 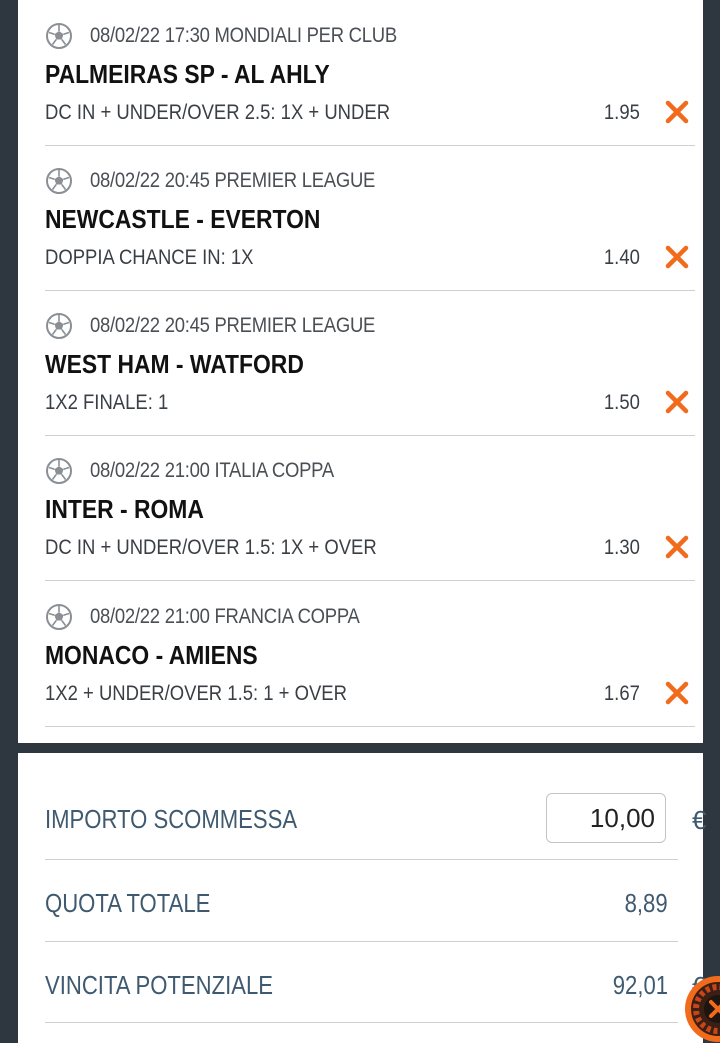 What do you see at coordinates (622, 693) in the screenshot?
I see `bet-odds: 1.67` at bounding box center [622, 693].